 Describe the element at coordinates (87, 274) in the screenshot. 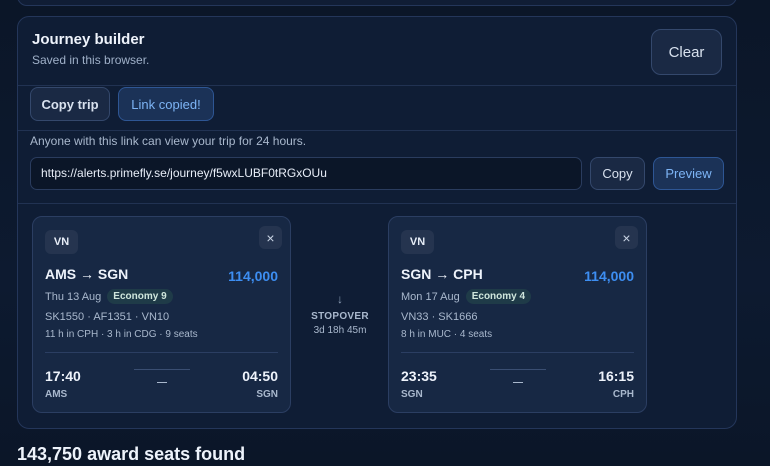

I see `leg-route: AMS → SGN` at that location.